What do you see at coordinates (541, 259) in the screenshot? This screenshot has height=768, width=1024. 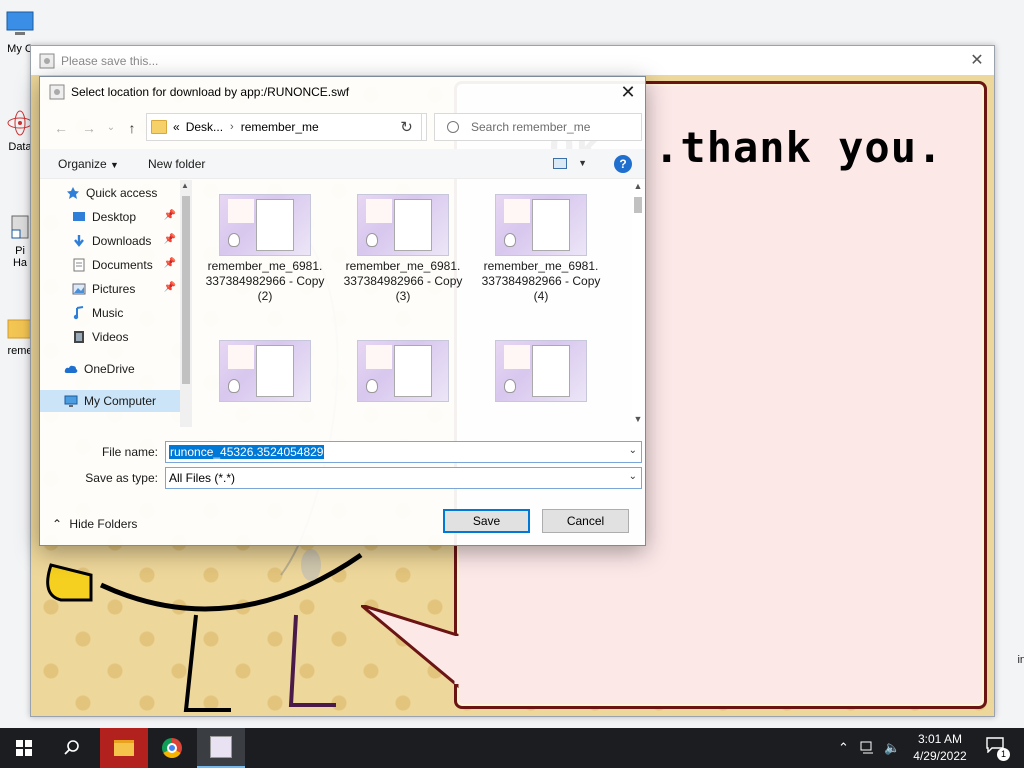 I see `file-item: remember_me_6981.337384982966 - Copy (4)` at bounding box center [541, 259].